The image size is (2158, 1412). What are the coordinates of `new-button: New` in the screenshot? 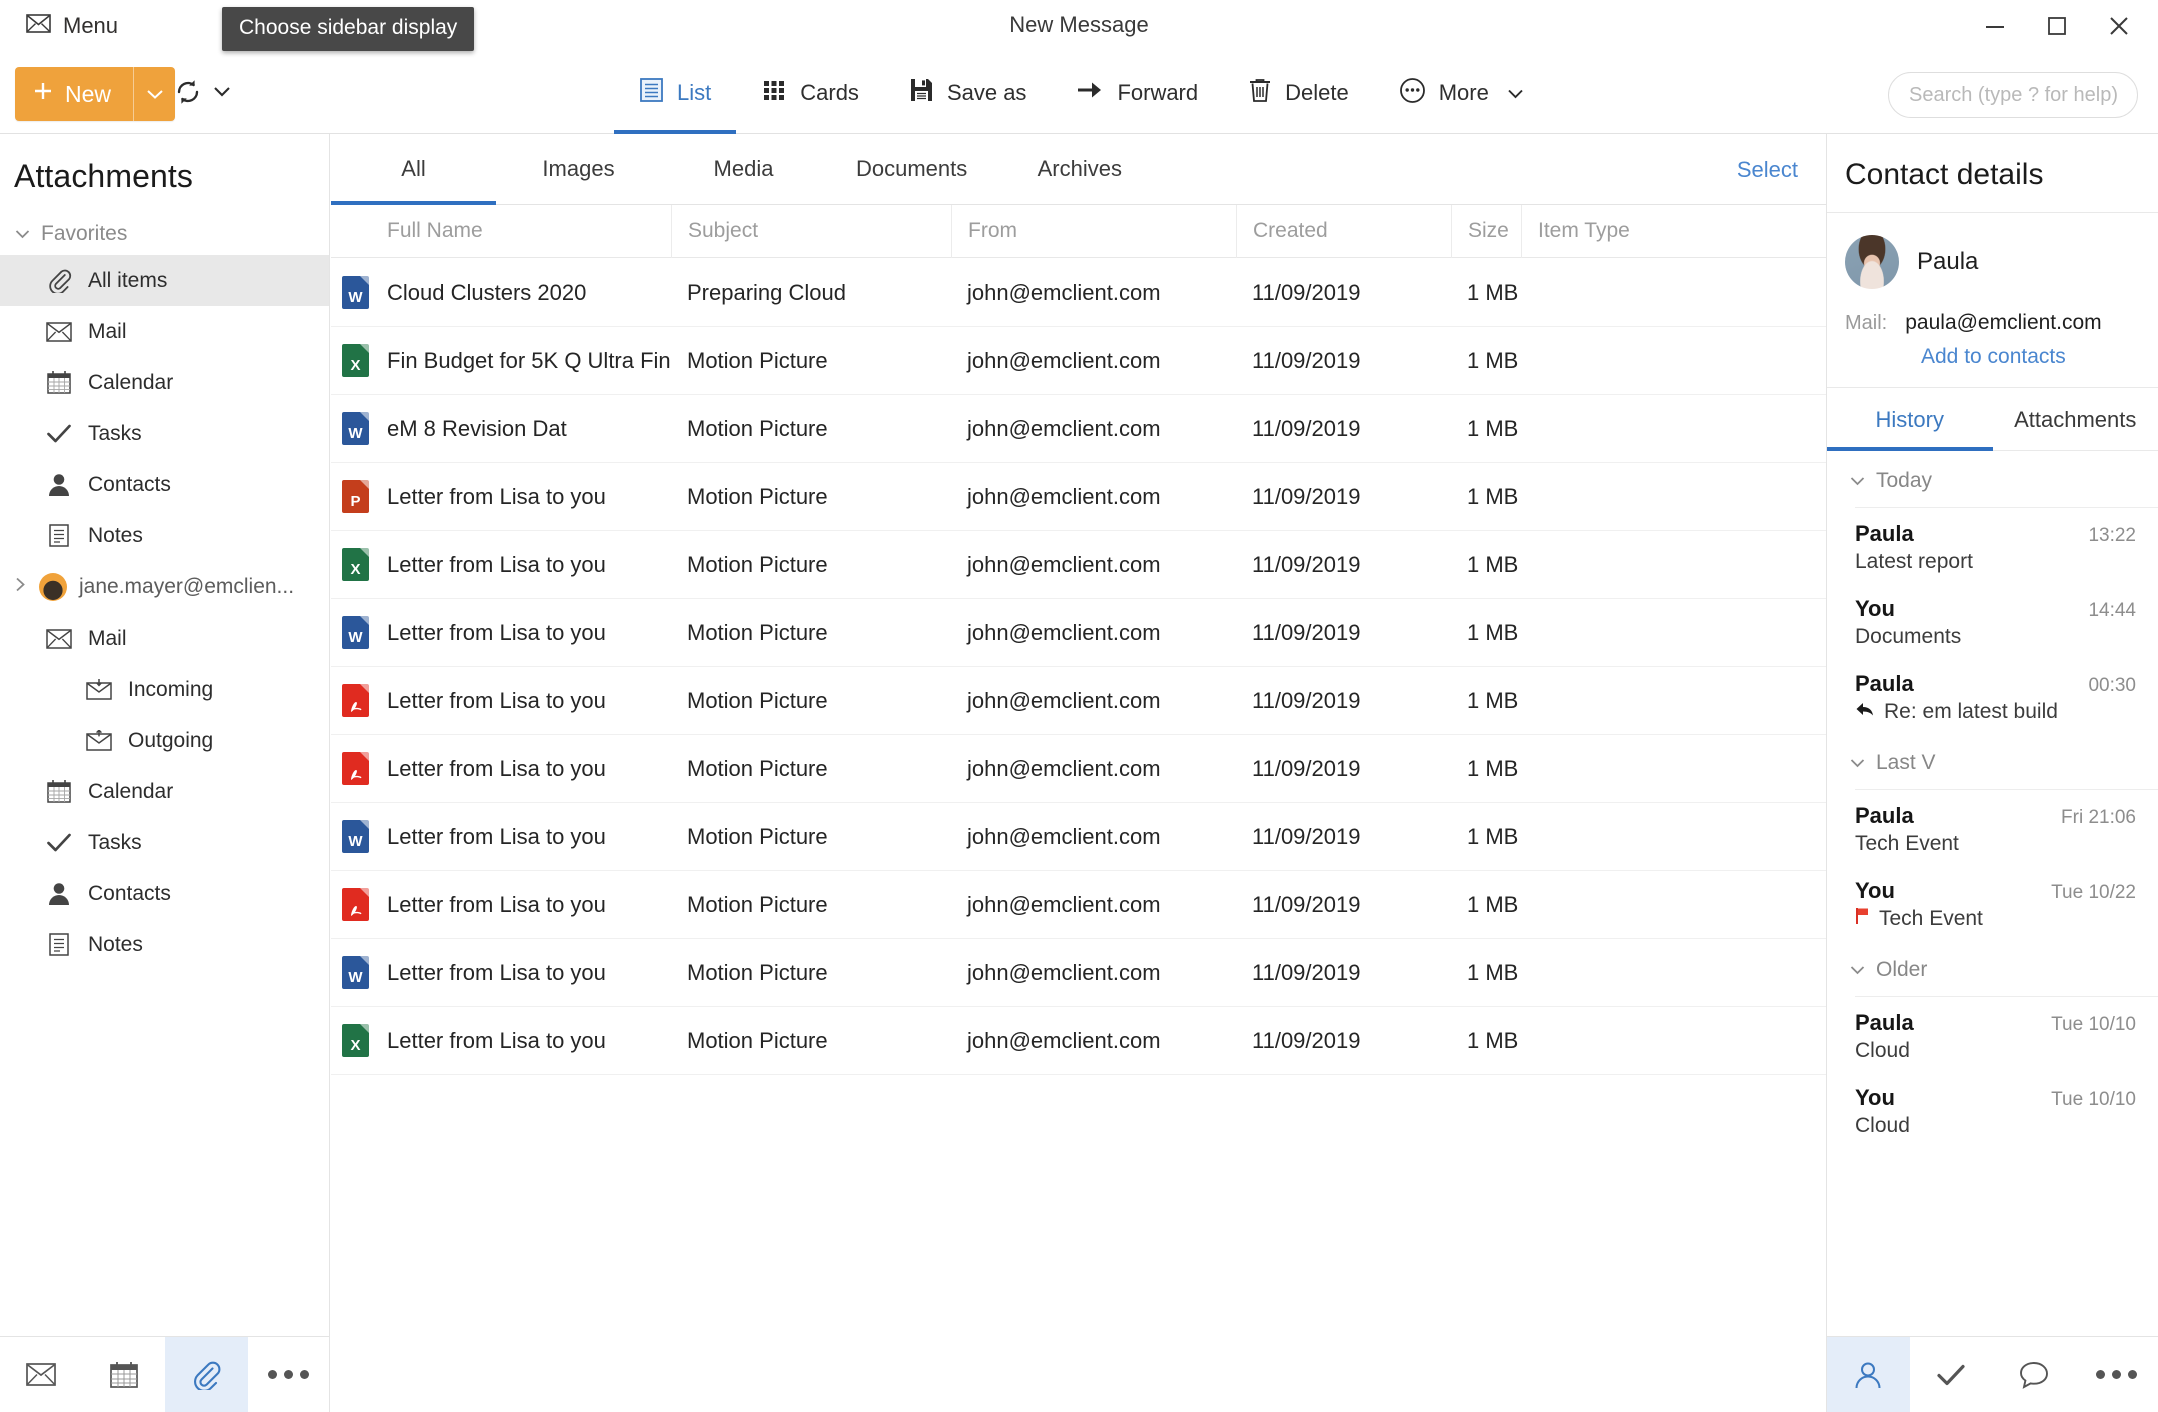 It's located at (95, 94).